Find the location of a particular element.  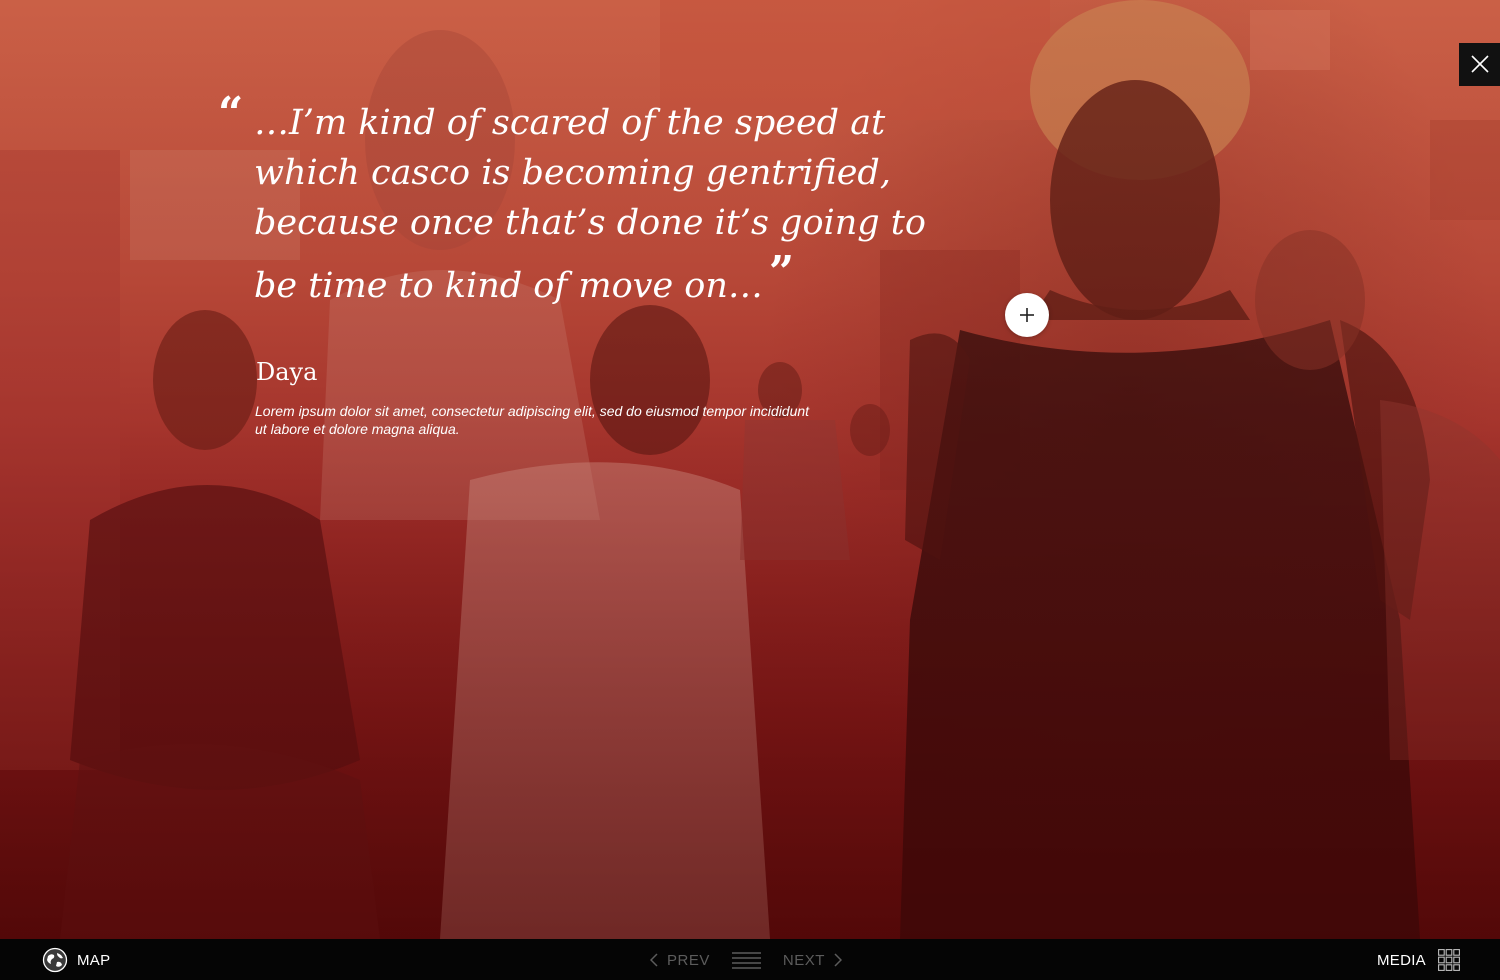

next-label: NEXT is located at coordinates (803, 960).